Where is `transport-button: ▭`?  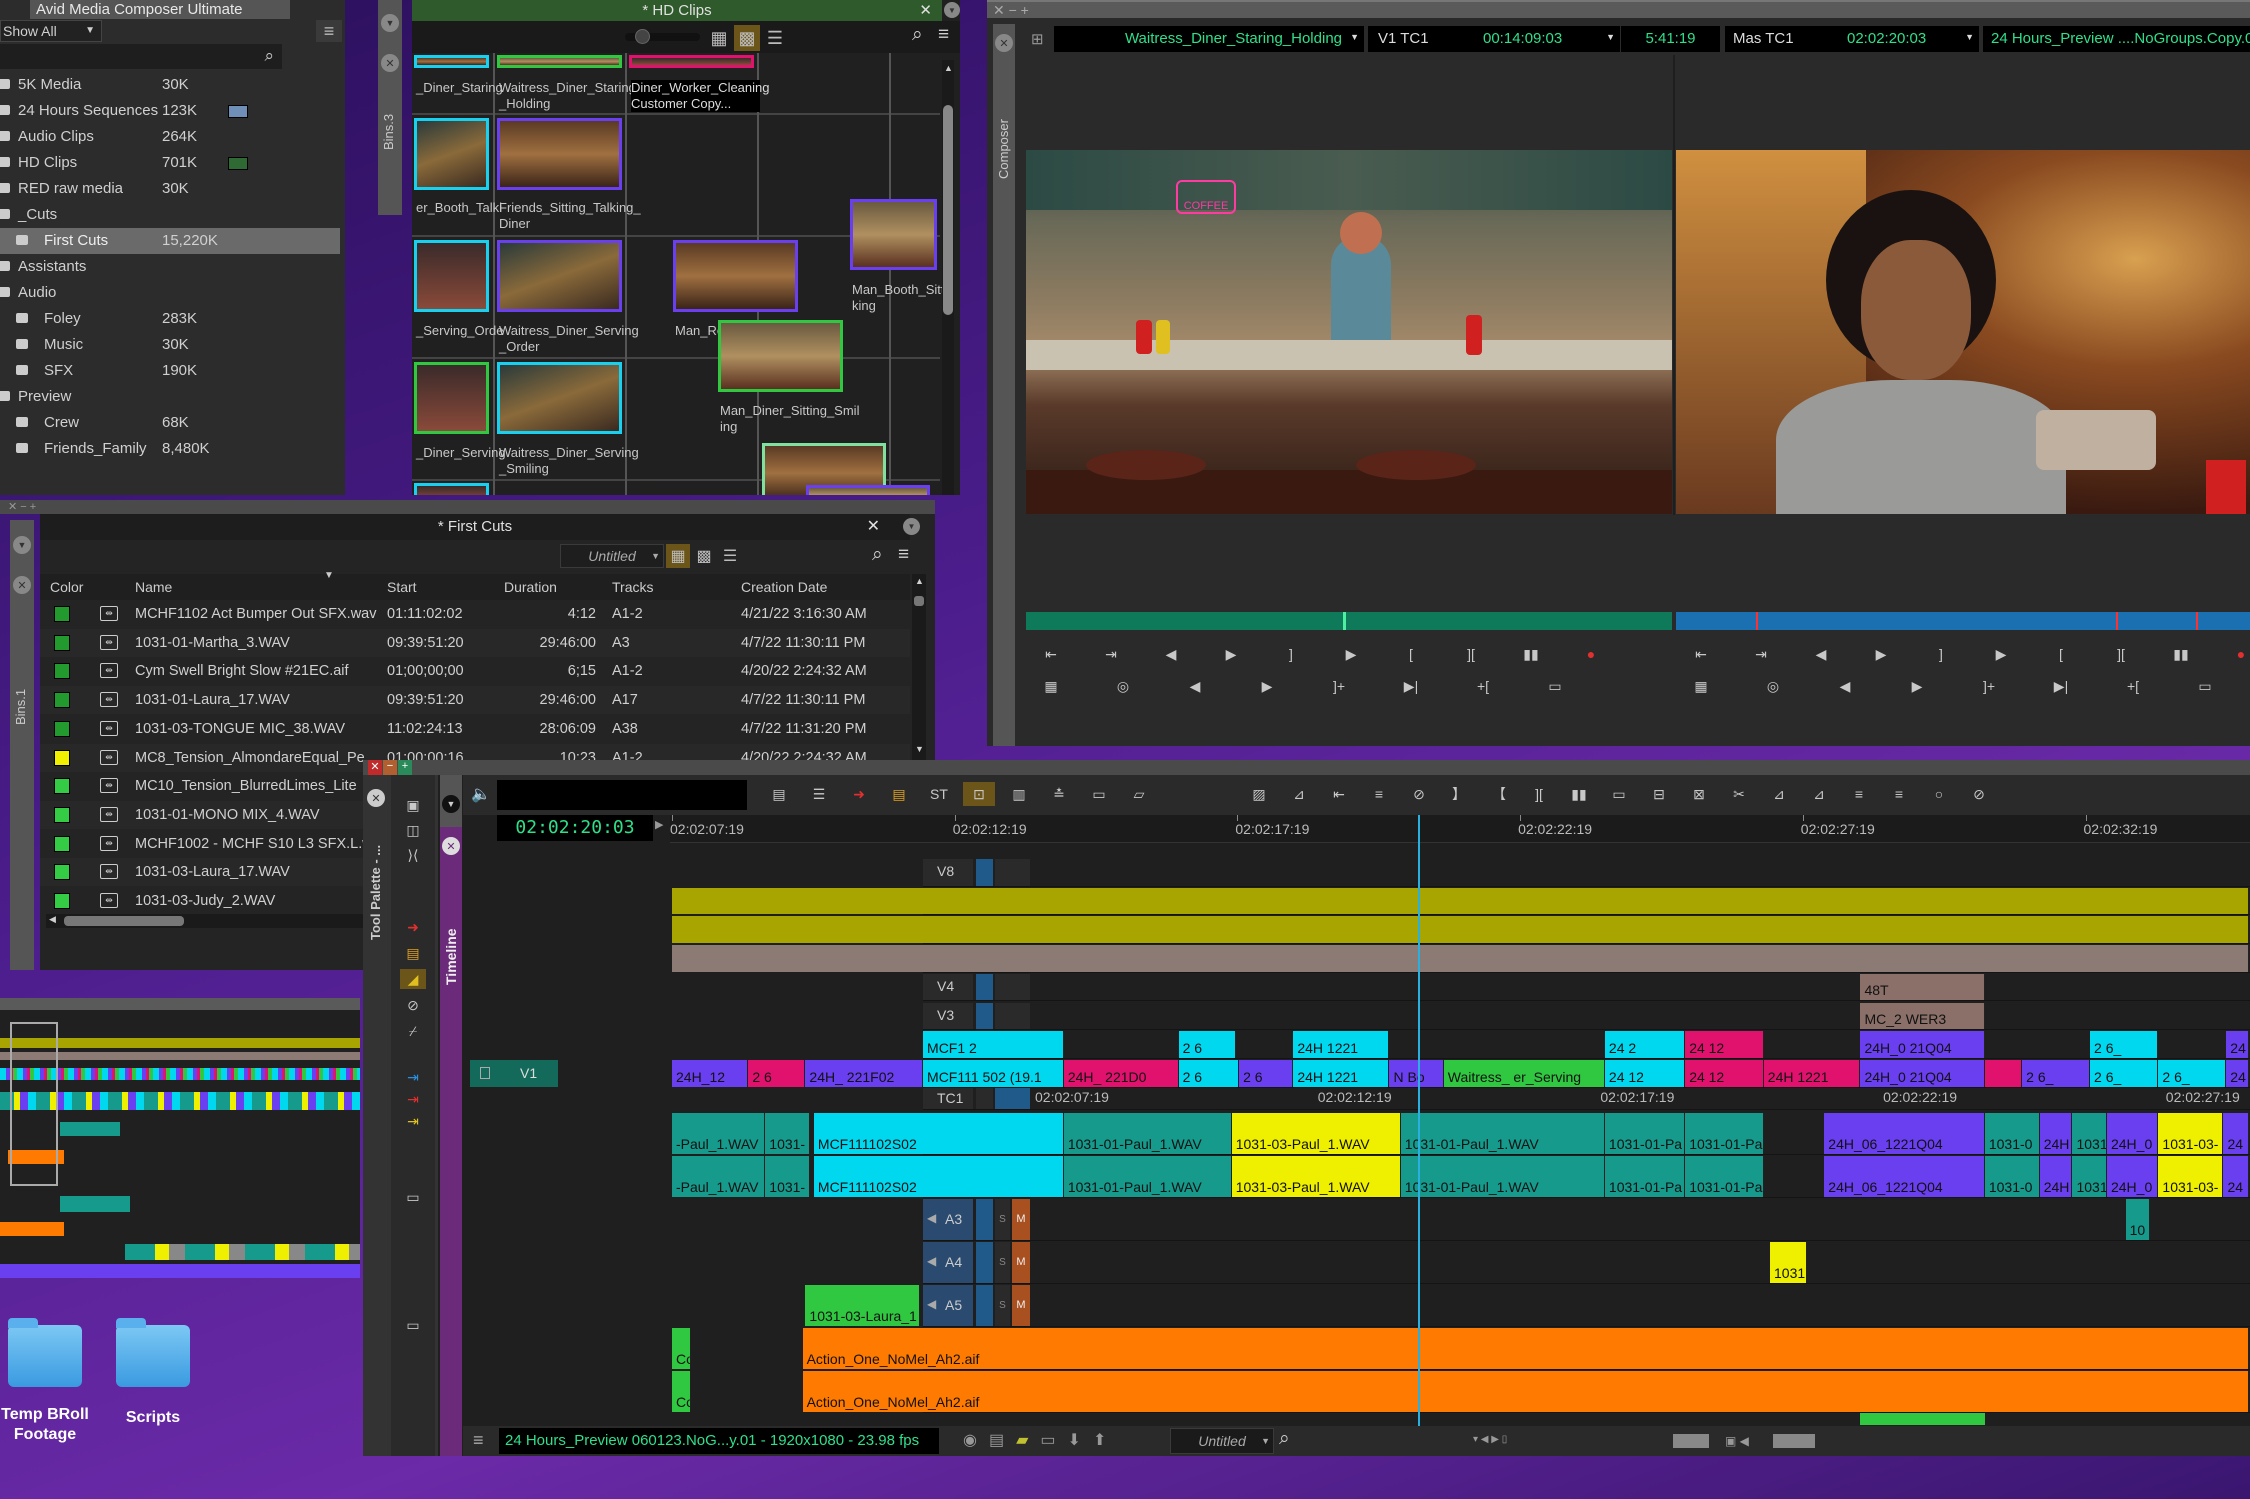 transport-button: ▭ is located at coordinates (1555, 686).